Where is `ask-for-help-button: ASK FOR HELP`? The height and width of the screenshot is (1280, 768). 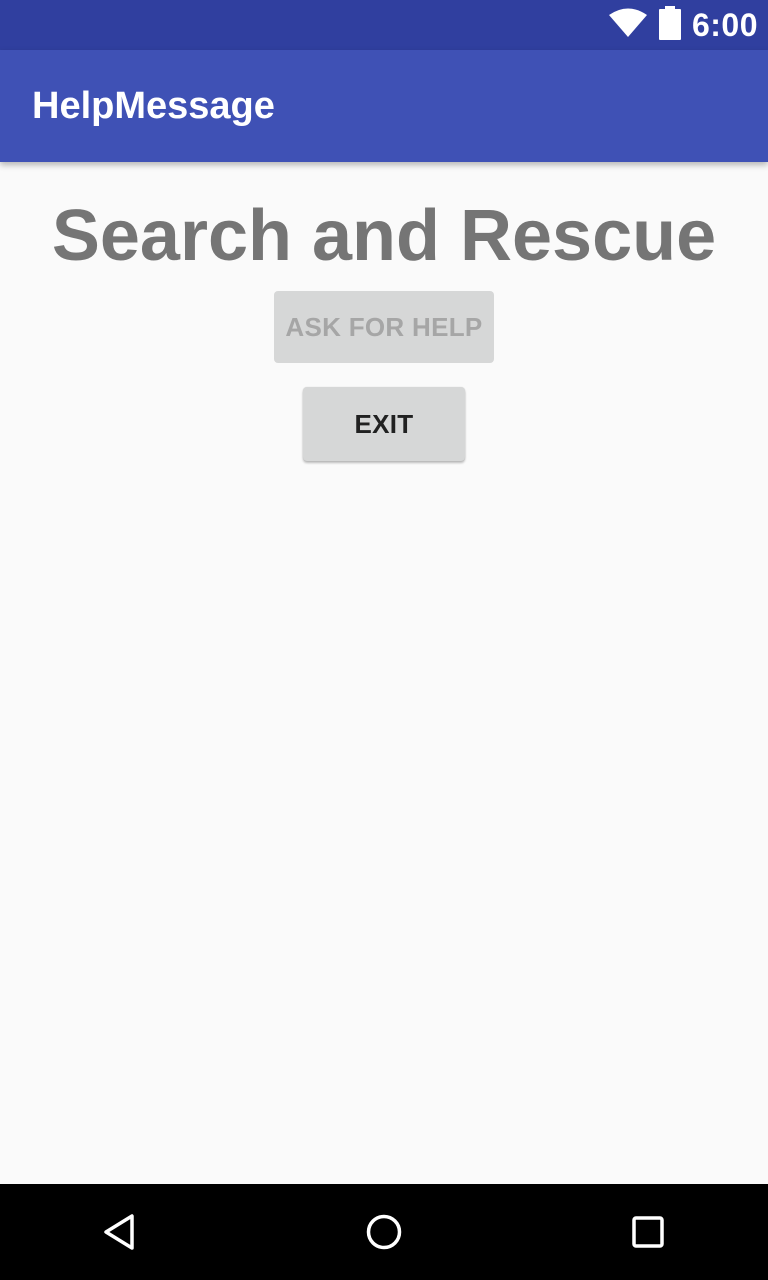
ask-for-help-button: ASK FOR HELP is located at coordinates (384, 327).